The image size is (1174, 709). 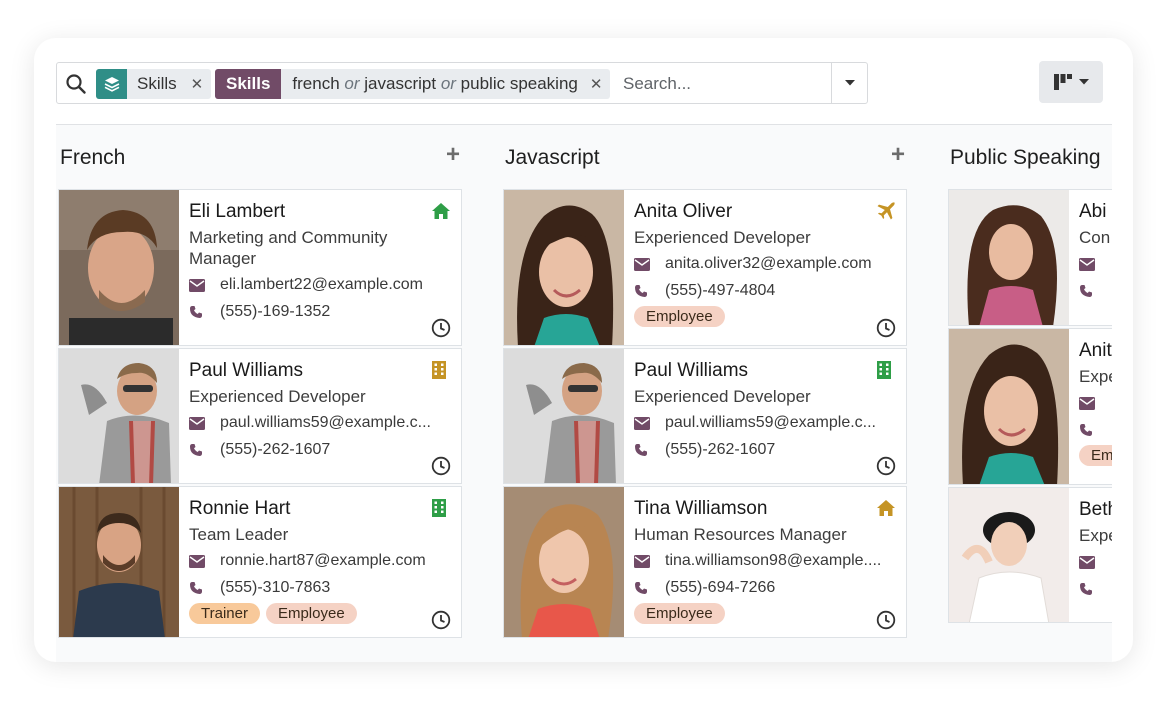 What do you see at coordinates (519, 83) in the screenshot?
I see `filter-value-public-speaking: public speaking` at bounding box center [519, 83].